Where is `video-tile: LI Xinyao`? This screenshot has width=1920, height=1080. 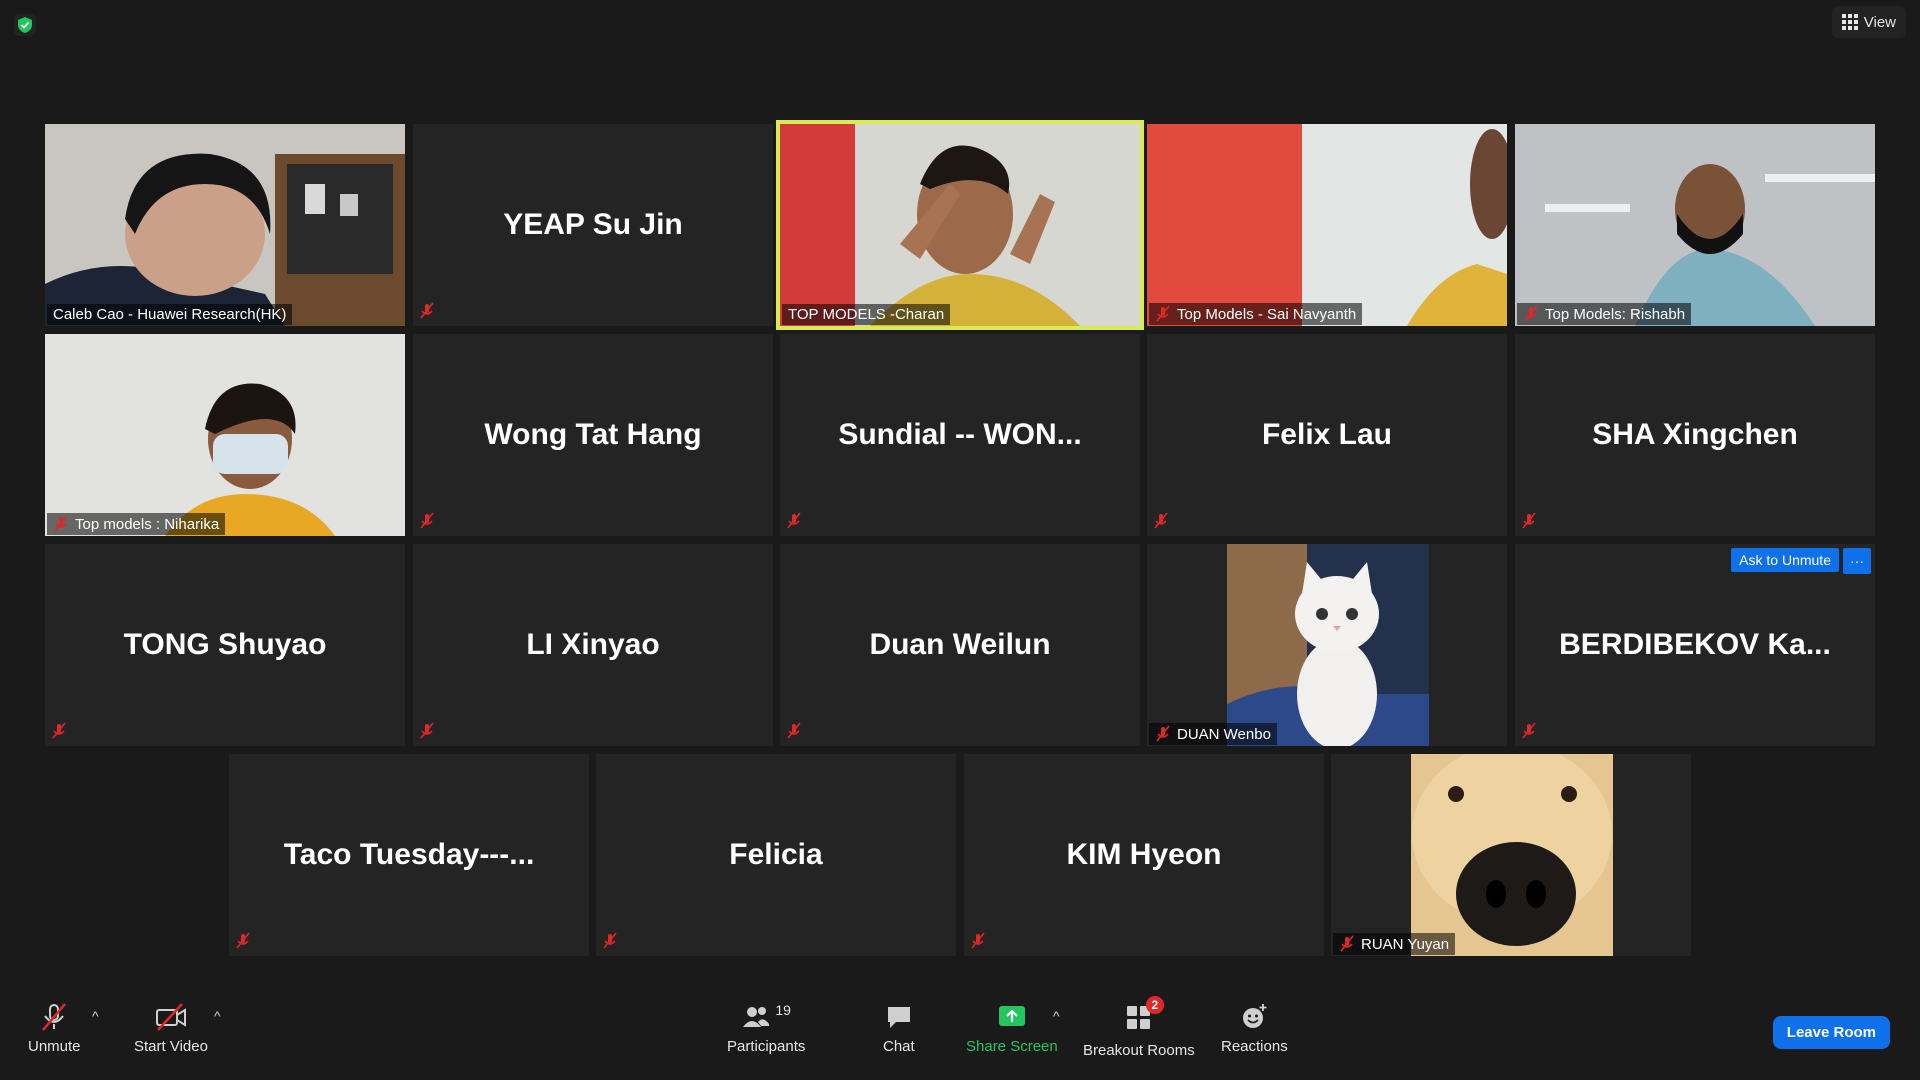 video-tile: LI Xinyao is located at coordinates (593, 645).